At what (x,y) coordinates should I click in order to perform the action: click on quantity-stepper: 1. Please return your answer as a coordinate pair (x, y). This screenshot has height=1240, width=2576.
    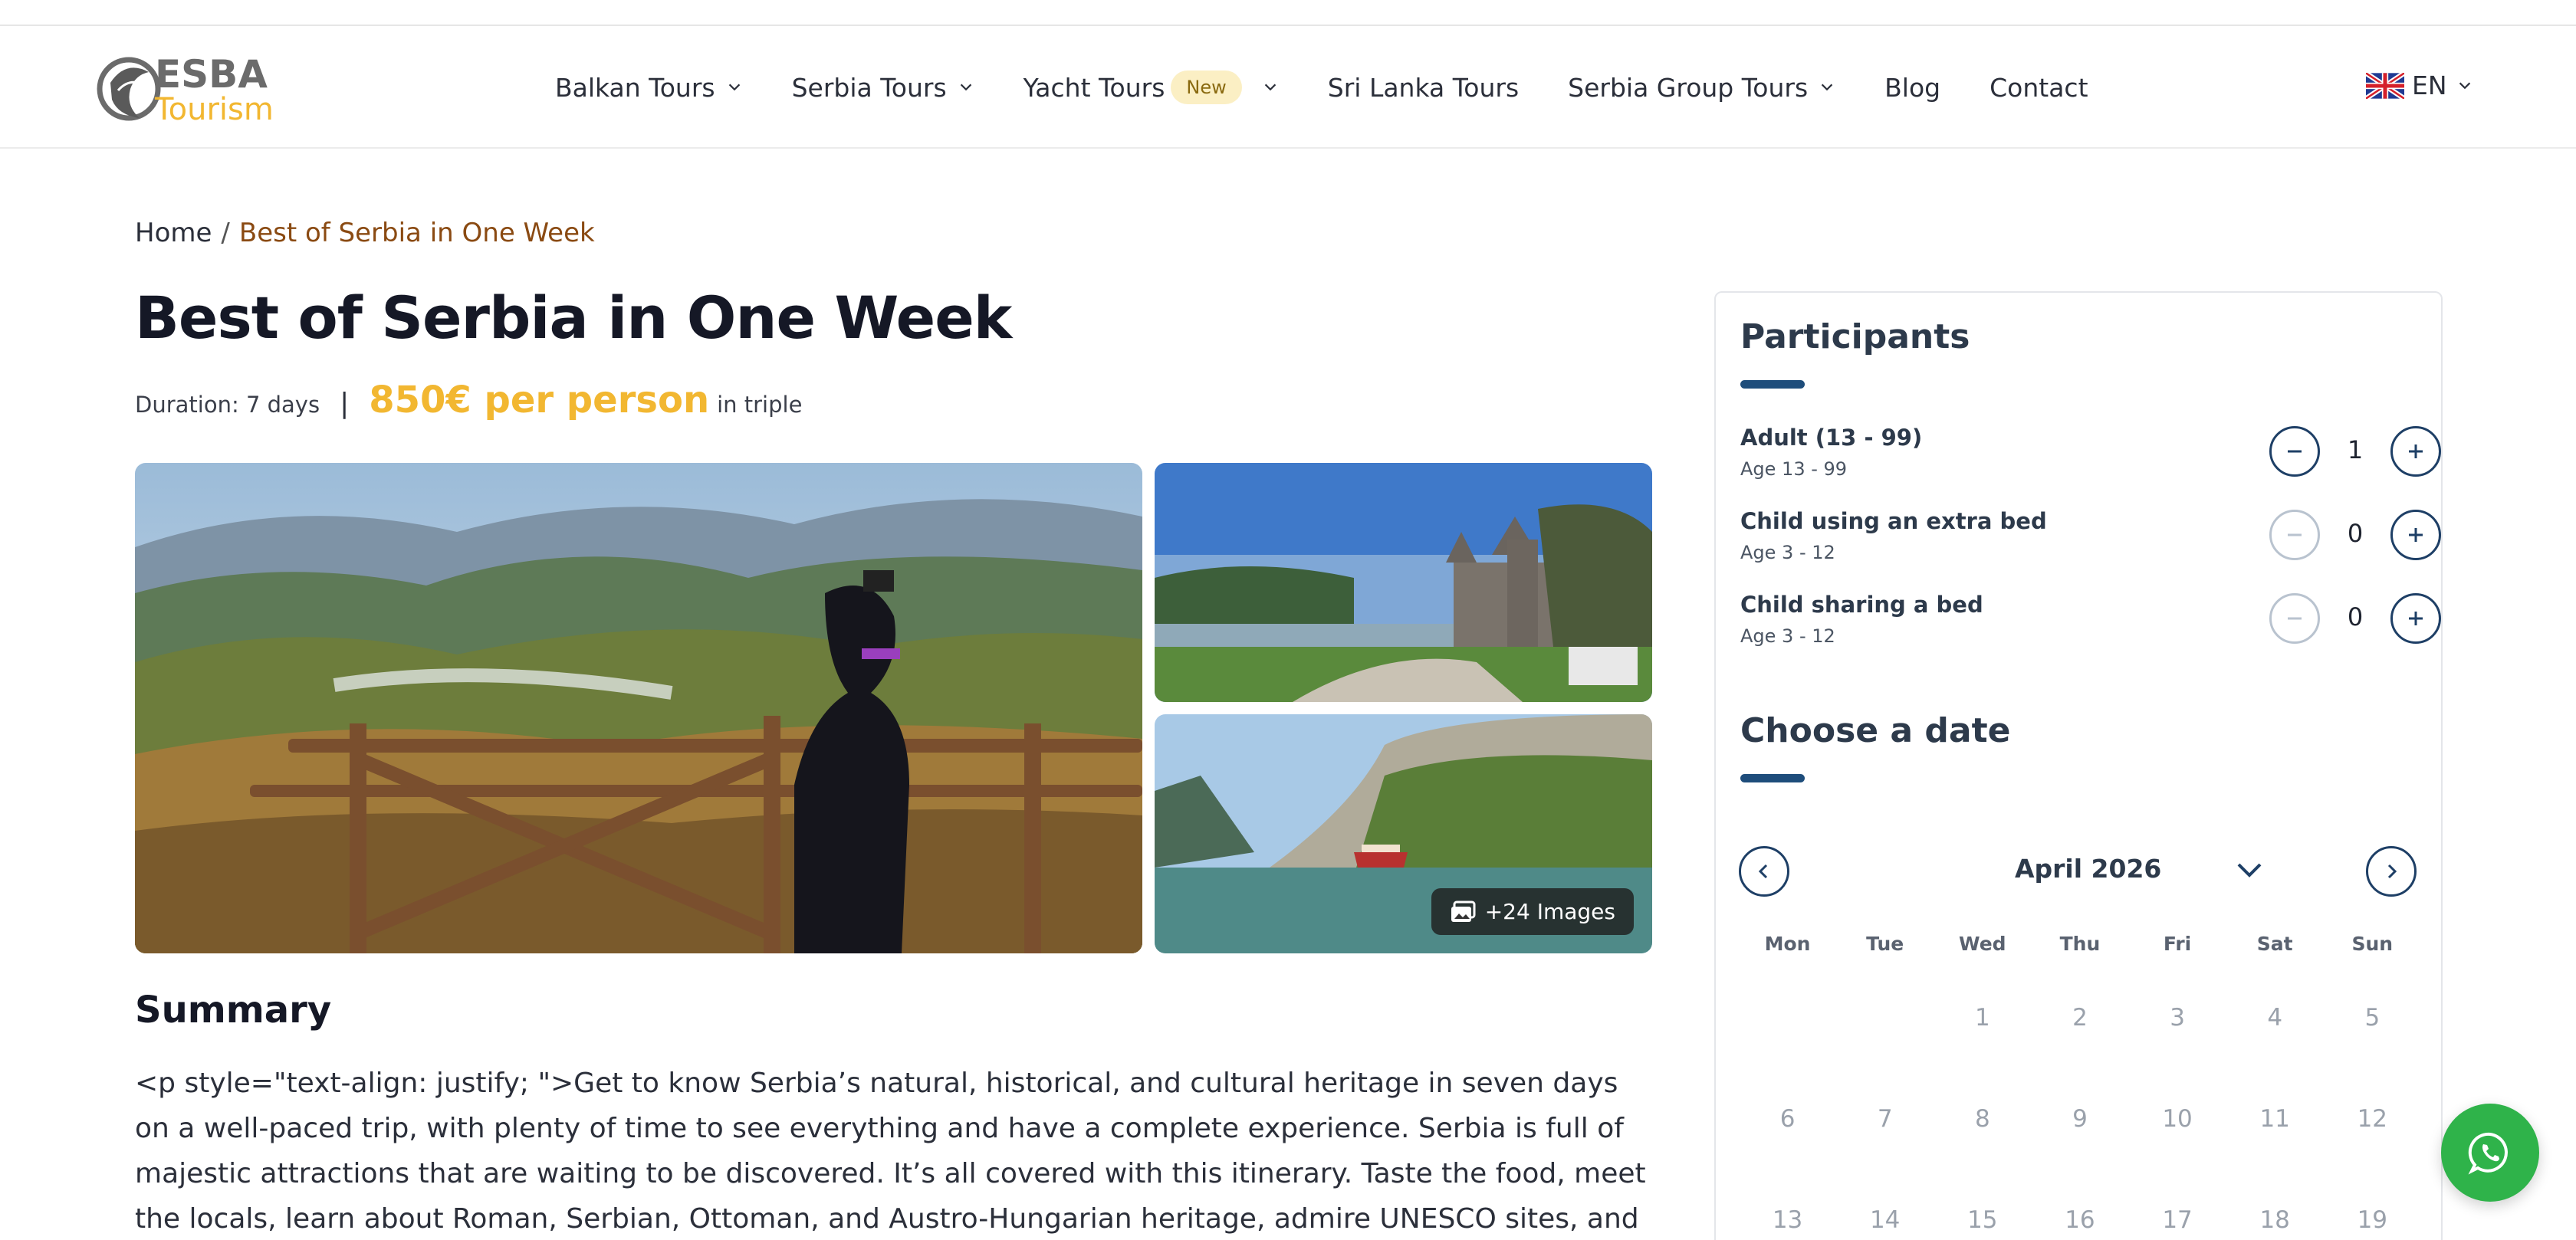
    Looking at the image, I should click on (2355, 451).